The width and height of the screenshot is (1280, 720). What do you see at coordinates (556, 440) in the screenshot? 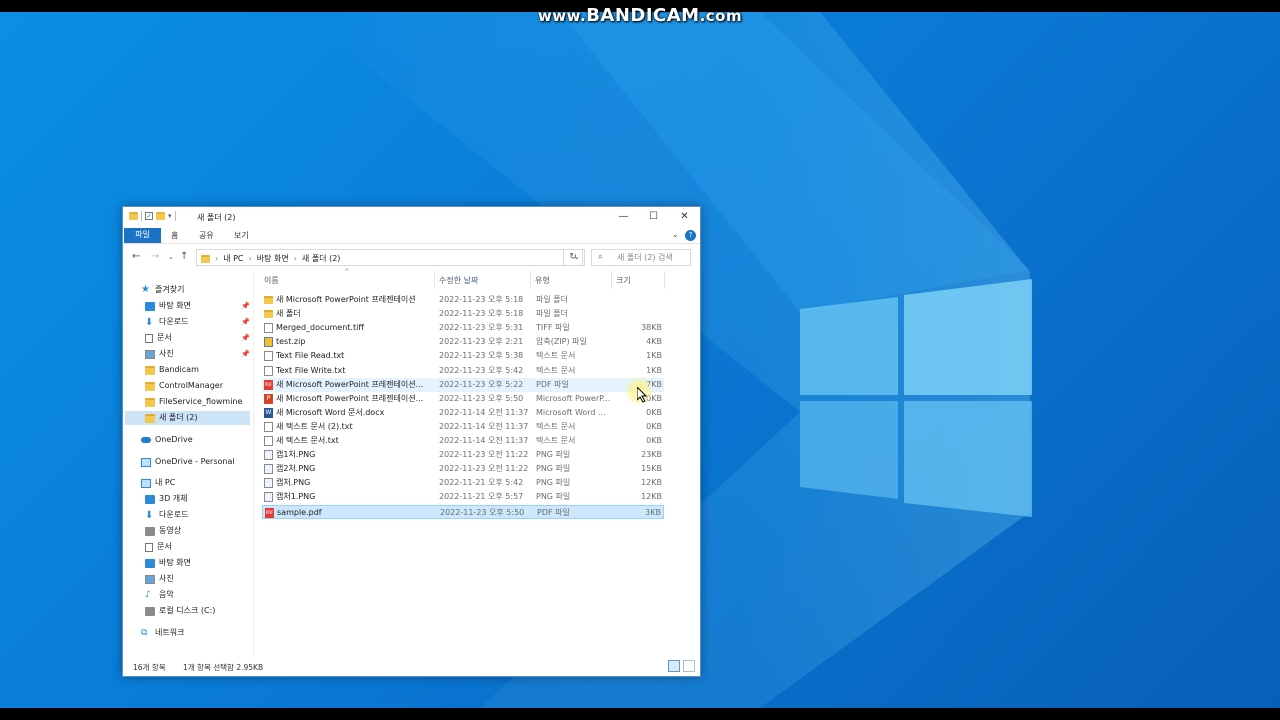
I see `file-type: 텍스트 문서` at bounding box center [556, 440].